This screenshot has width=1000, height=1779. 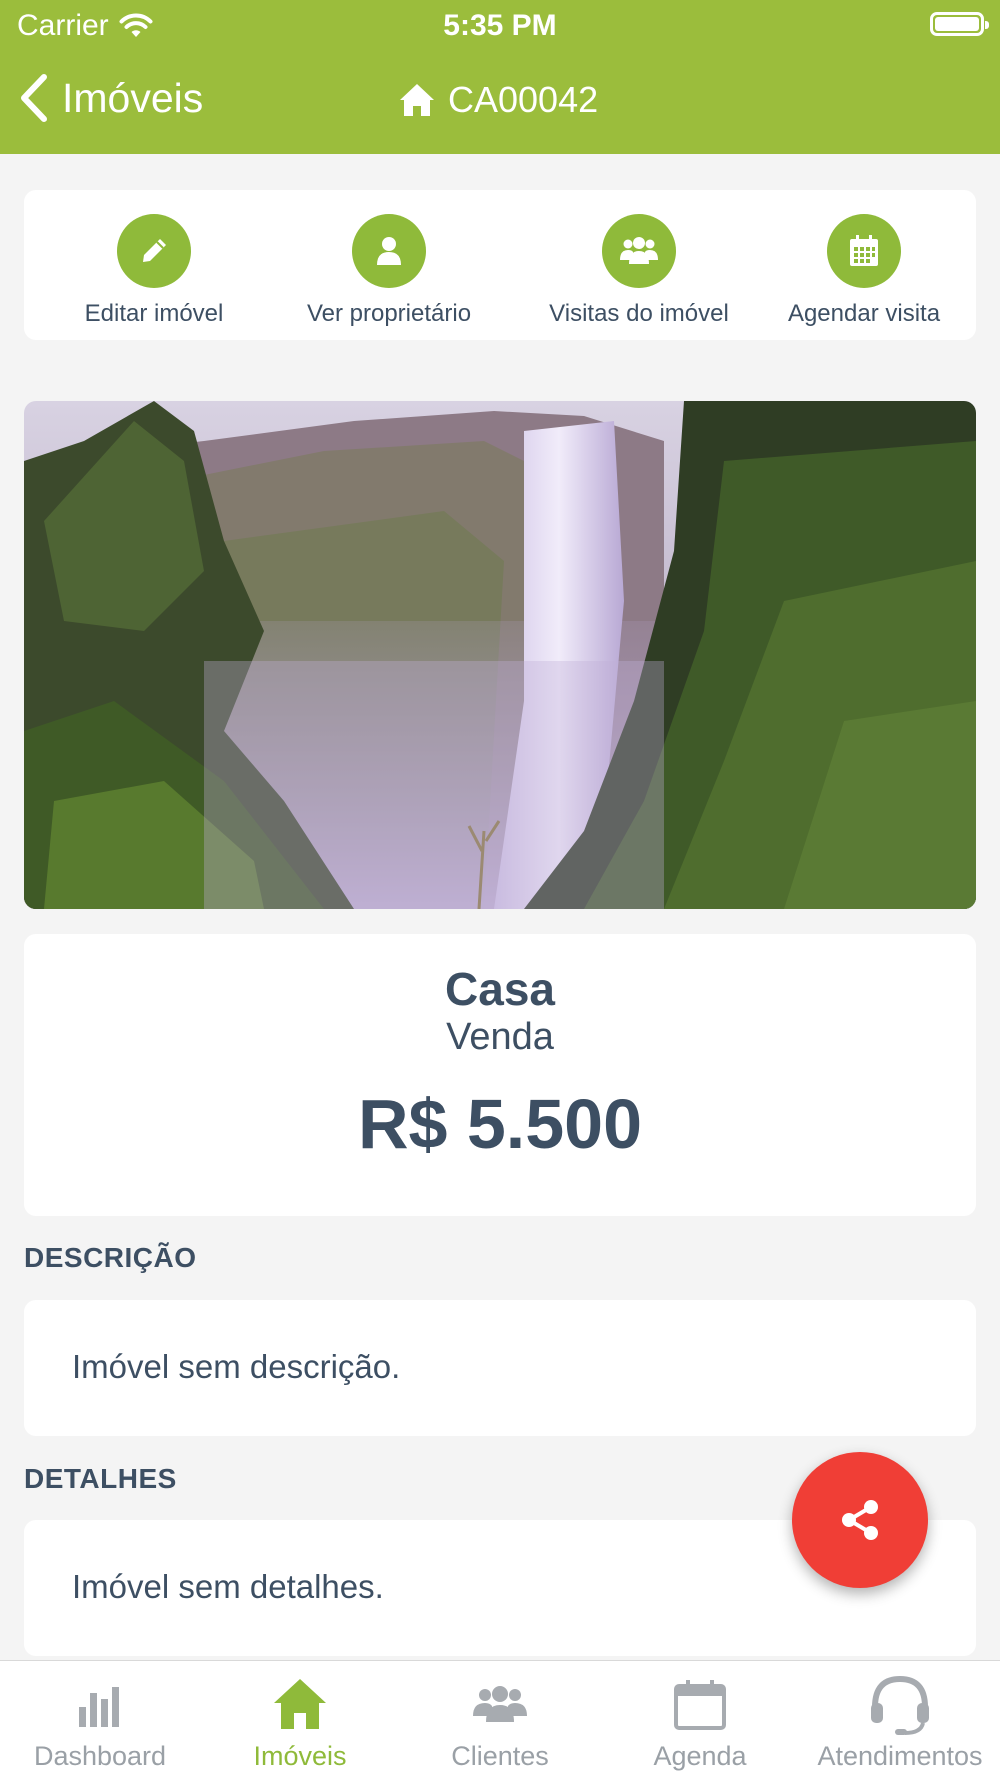 I want to click on property-code: CA00042, so click(x=523, y=99).